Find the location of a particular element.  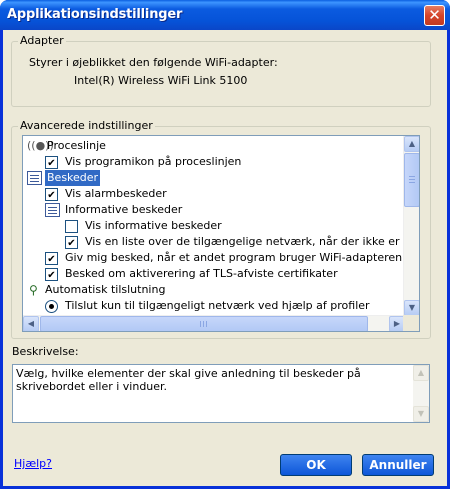

description-scrollbar: ▲ ▼ is located at coordinates (421, 393).